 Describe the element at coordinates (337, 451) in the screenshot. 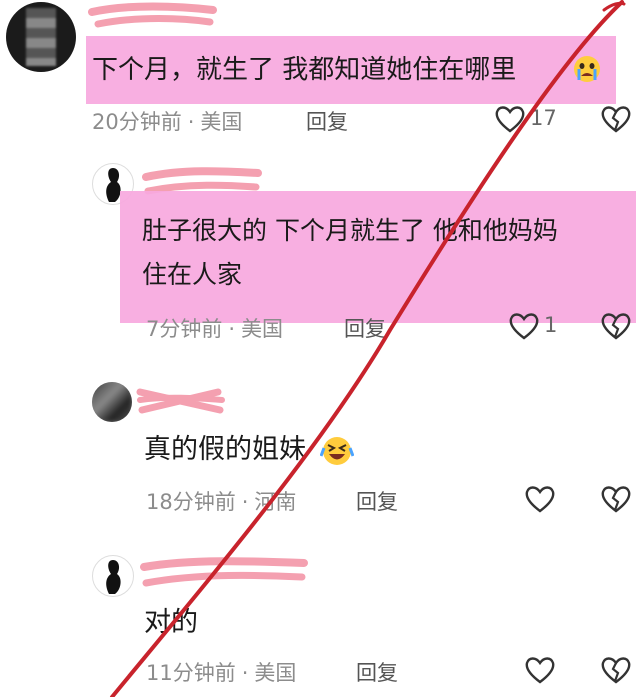

I see `rolling-laughing-emoji` at that location.